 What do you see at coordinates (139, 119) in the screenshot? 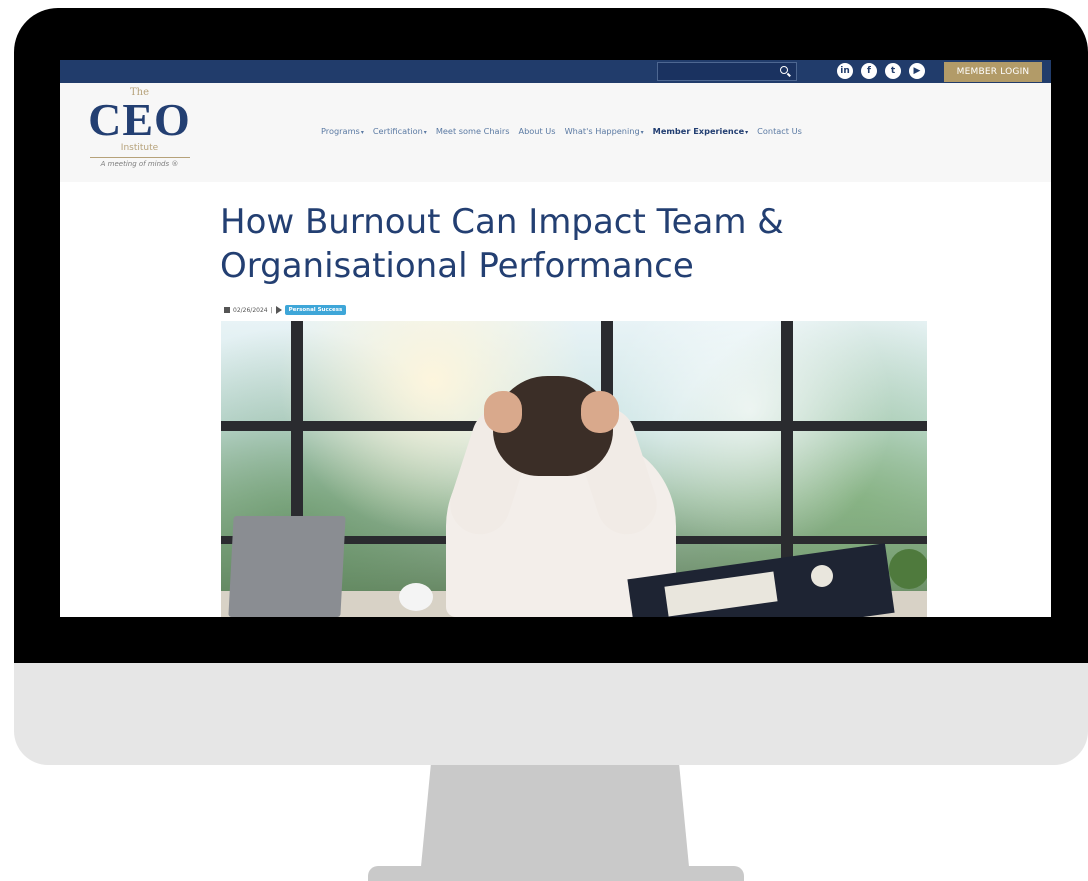
I see `logo-ceo-text: CEO` at bounding box center [139, 119].